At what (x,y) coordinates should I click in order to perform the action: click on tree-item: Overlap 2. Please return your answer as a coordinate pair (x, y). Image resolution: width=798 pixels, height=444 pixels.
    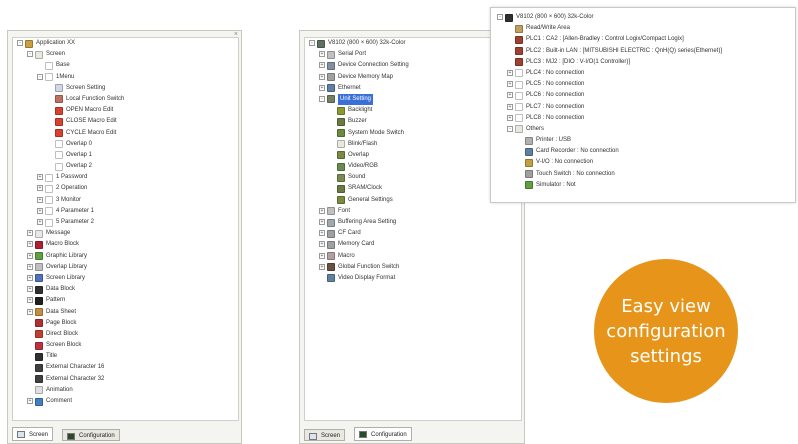
    Looking at the image, I should click on (125, 166).